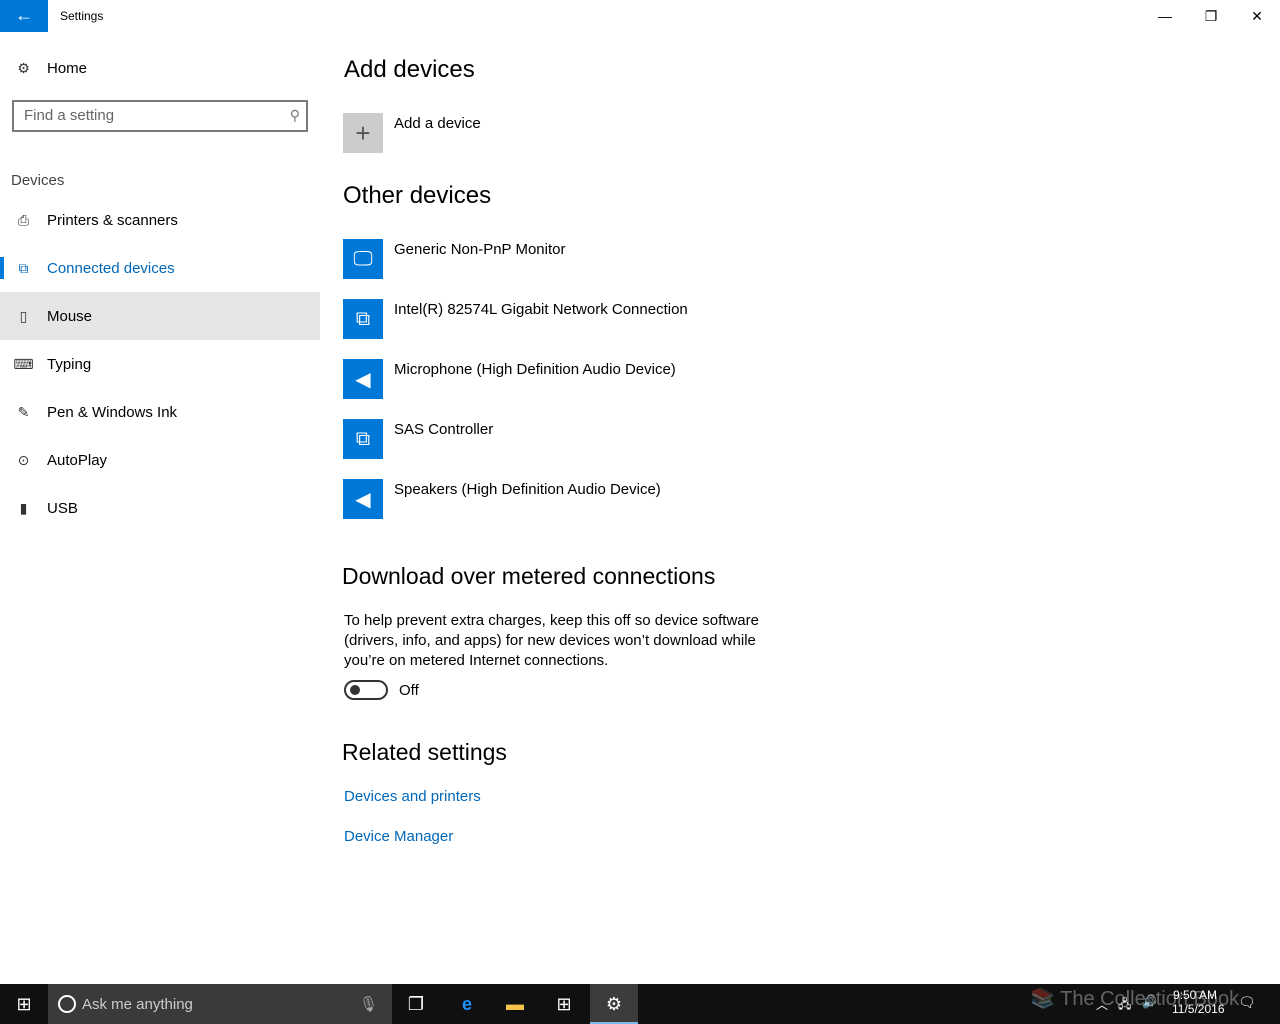 The image size is (1280, 1024). Describe the element at coordinates (640, 16) in the screenshot. I see `title-bar: ← Settings — ❐ ✕` at that location.